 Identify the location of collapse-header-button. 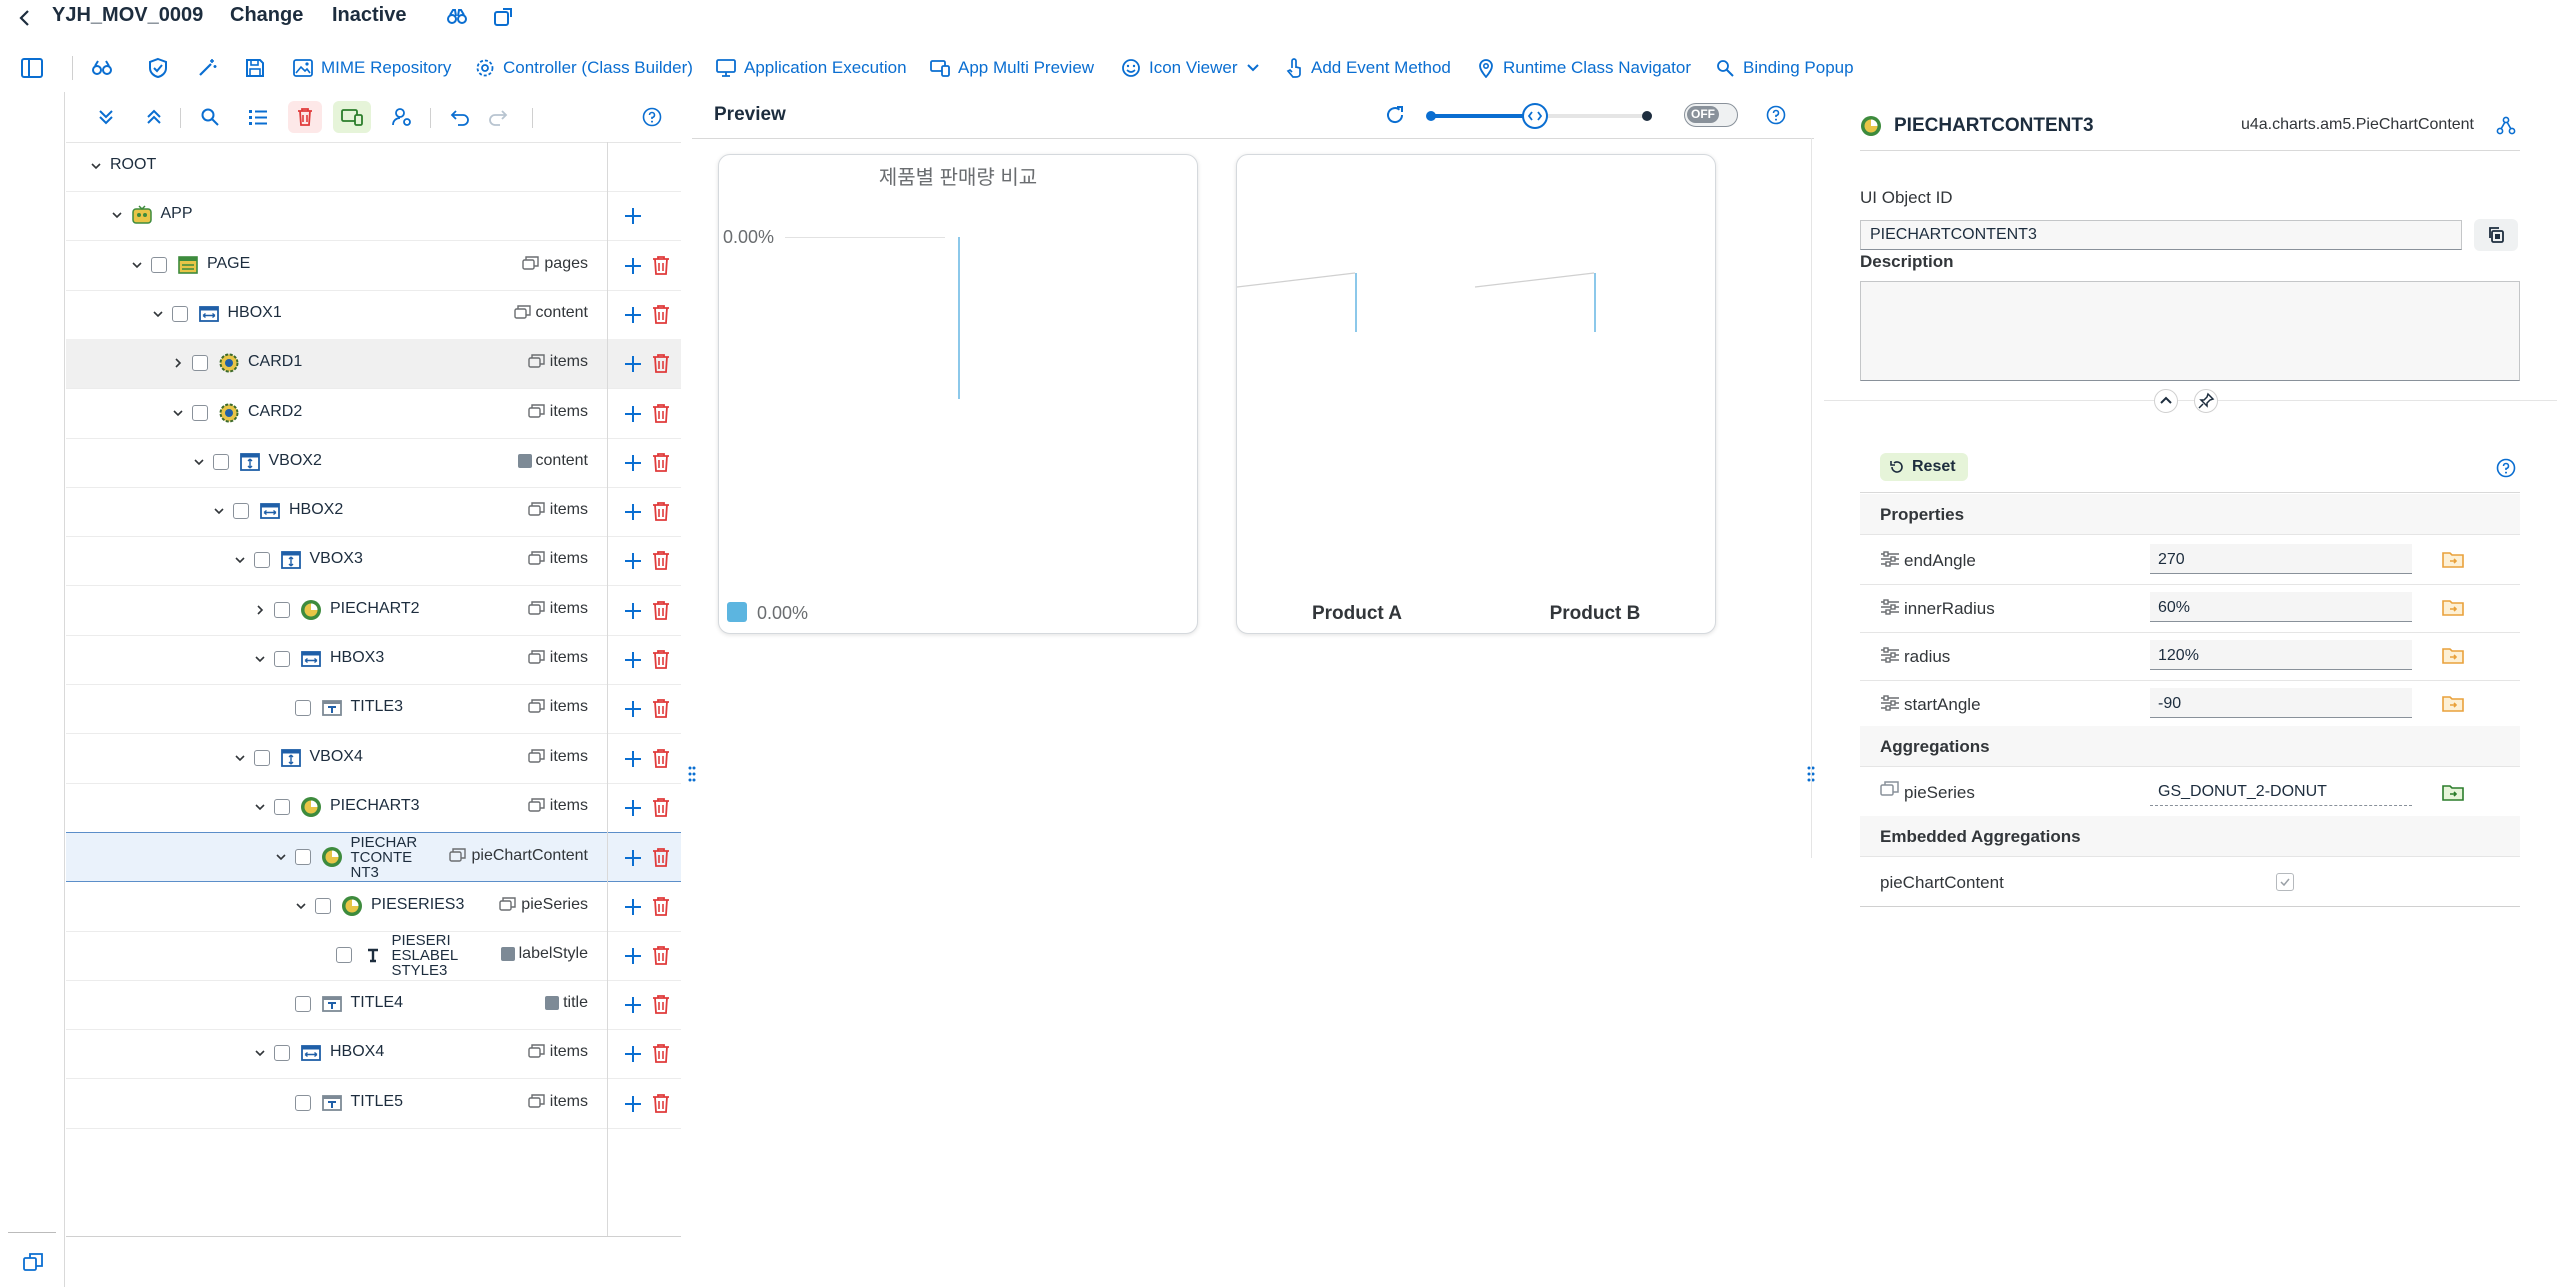
(2166, 401).